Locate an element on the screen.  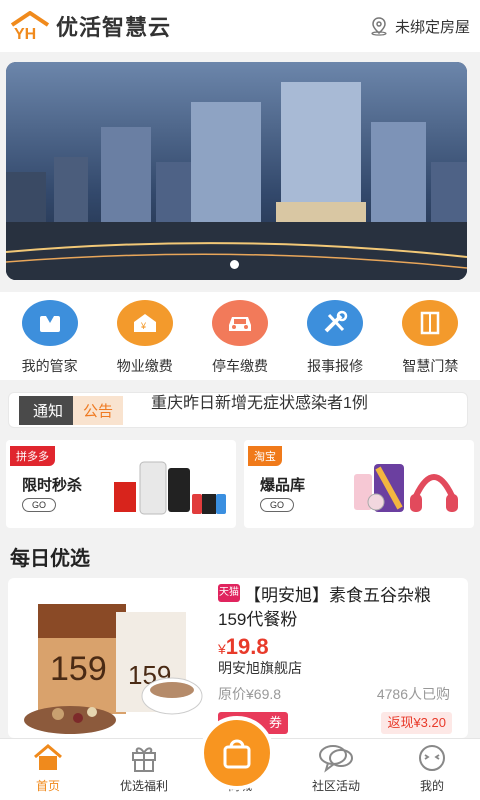
gift-icon is located at coordinates (144, 759).